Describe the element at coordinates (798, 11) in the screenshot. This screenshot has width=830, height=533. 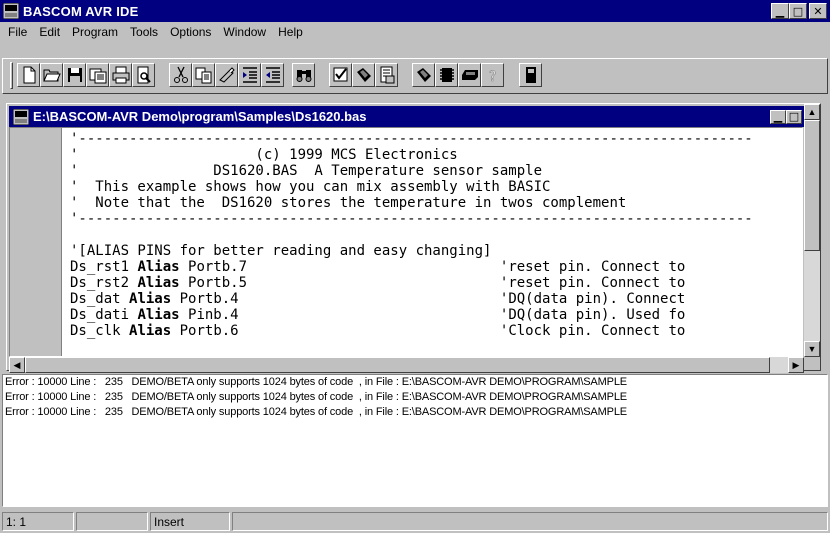
I see `maximize-button: □` at that location.